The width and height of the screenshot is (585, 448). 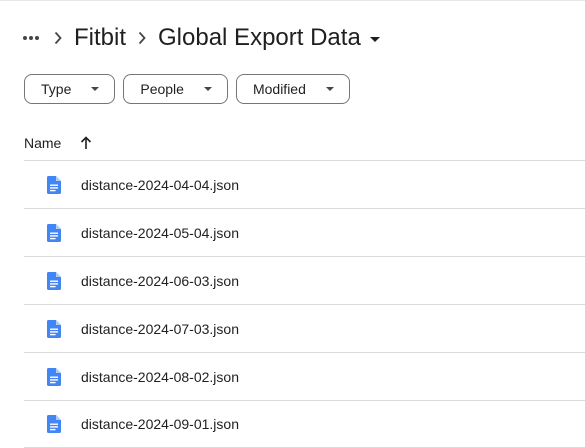 What do you see at coordinates (304, 328) in the screenshot?
I see `file-row: distance-2024-07-03.json` at bounding box center [304, 328].